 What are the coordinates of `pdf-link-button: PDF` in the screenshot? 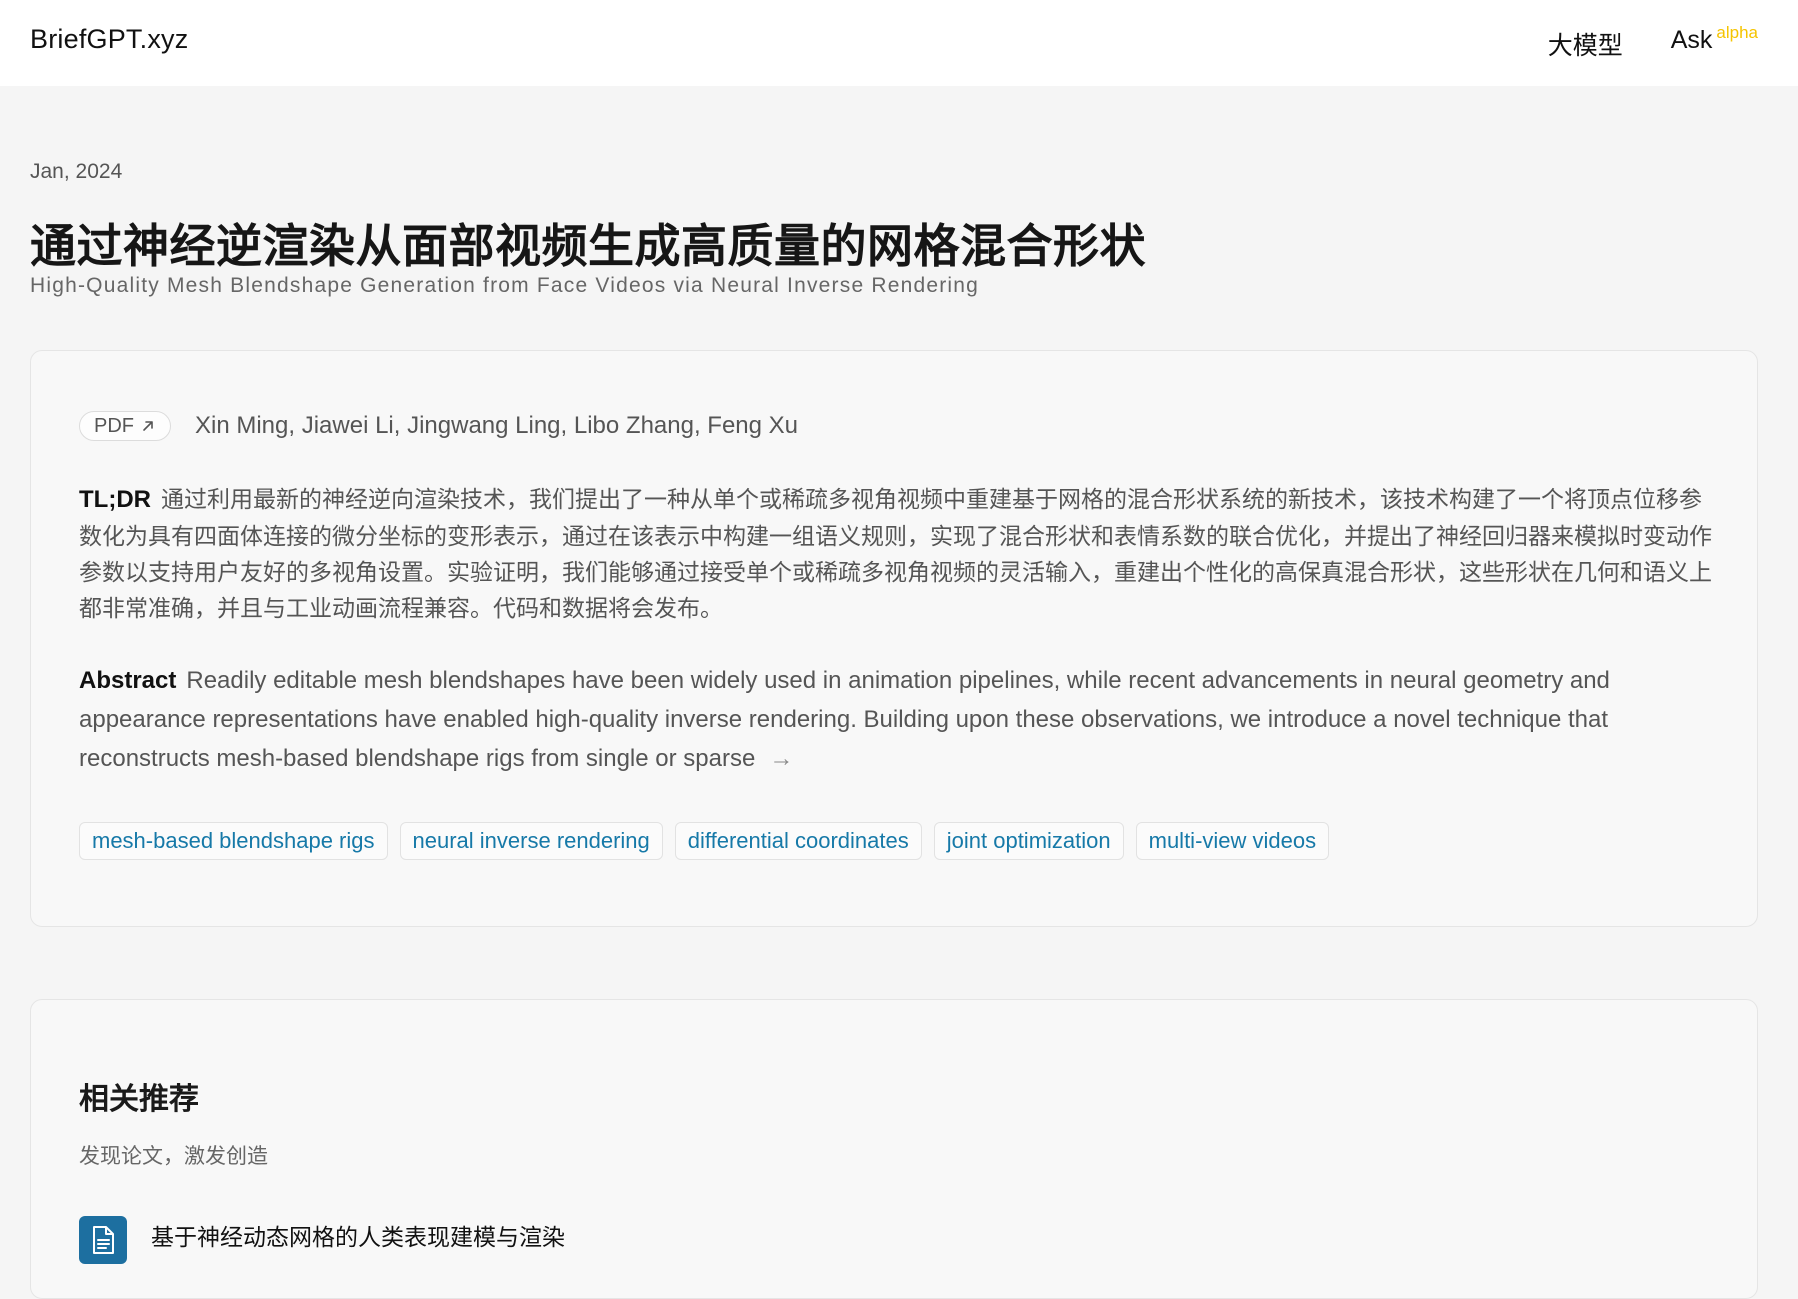 It's located at (125, 426).